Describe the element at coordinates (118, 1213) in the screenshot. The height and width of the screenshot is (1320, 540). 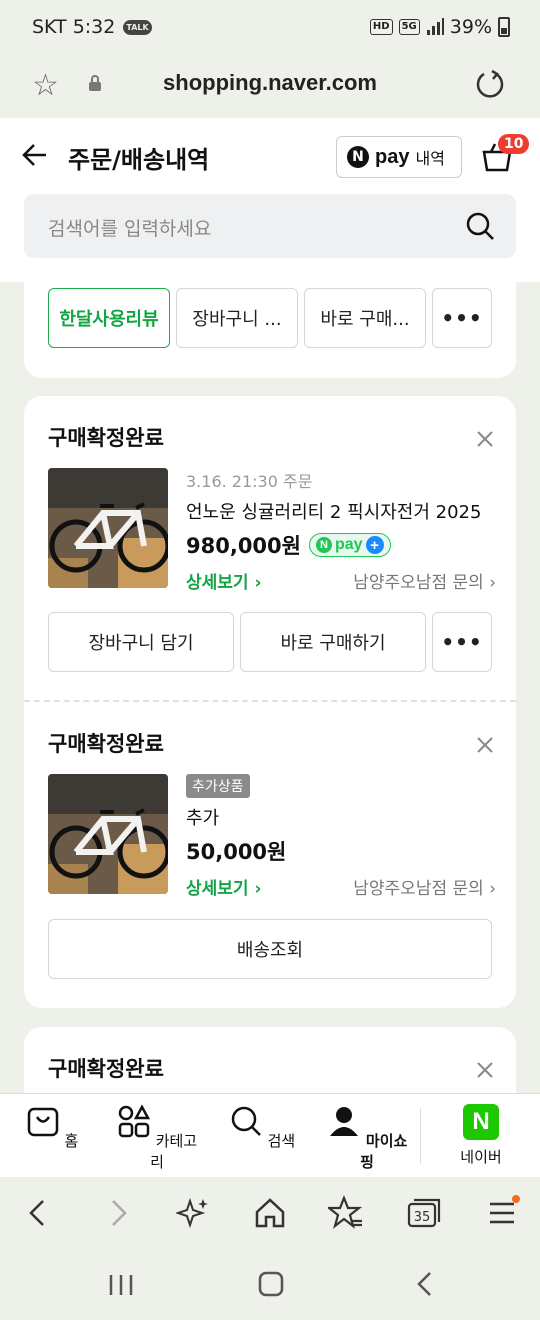
I see `browser-forward-icon` at that location.